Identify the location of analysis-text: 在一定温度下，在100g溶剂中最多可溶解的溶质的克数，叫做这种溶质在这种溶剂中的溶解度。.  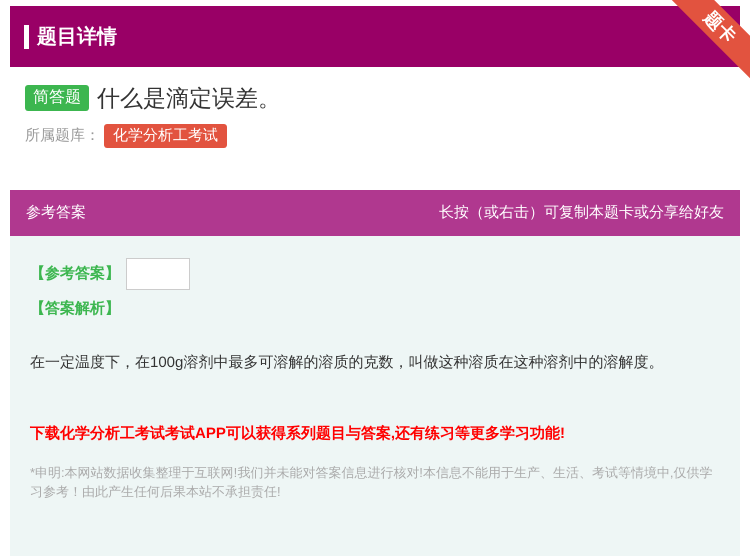
(347, 362).